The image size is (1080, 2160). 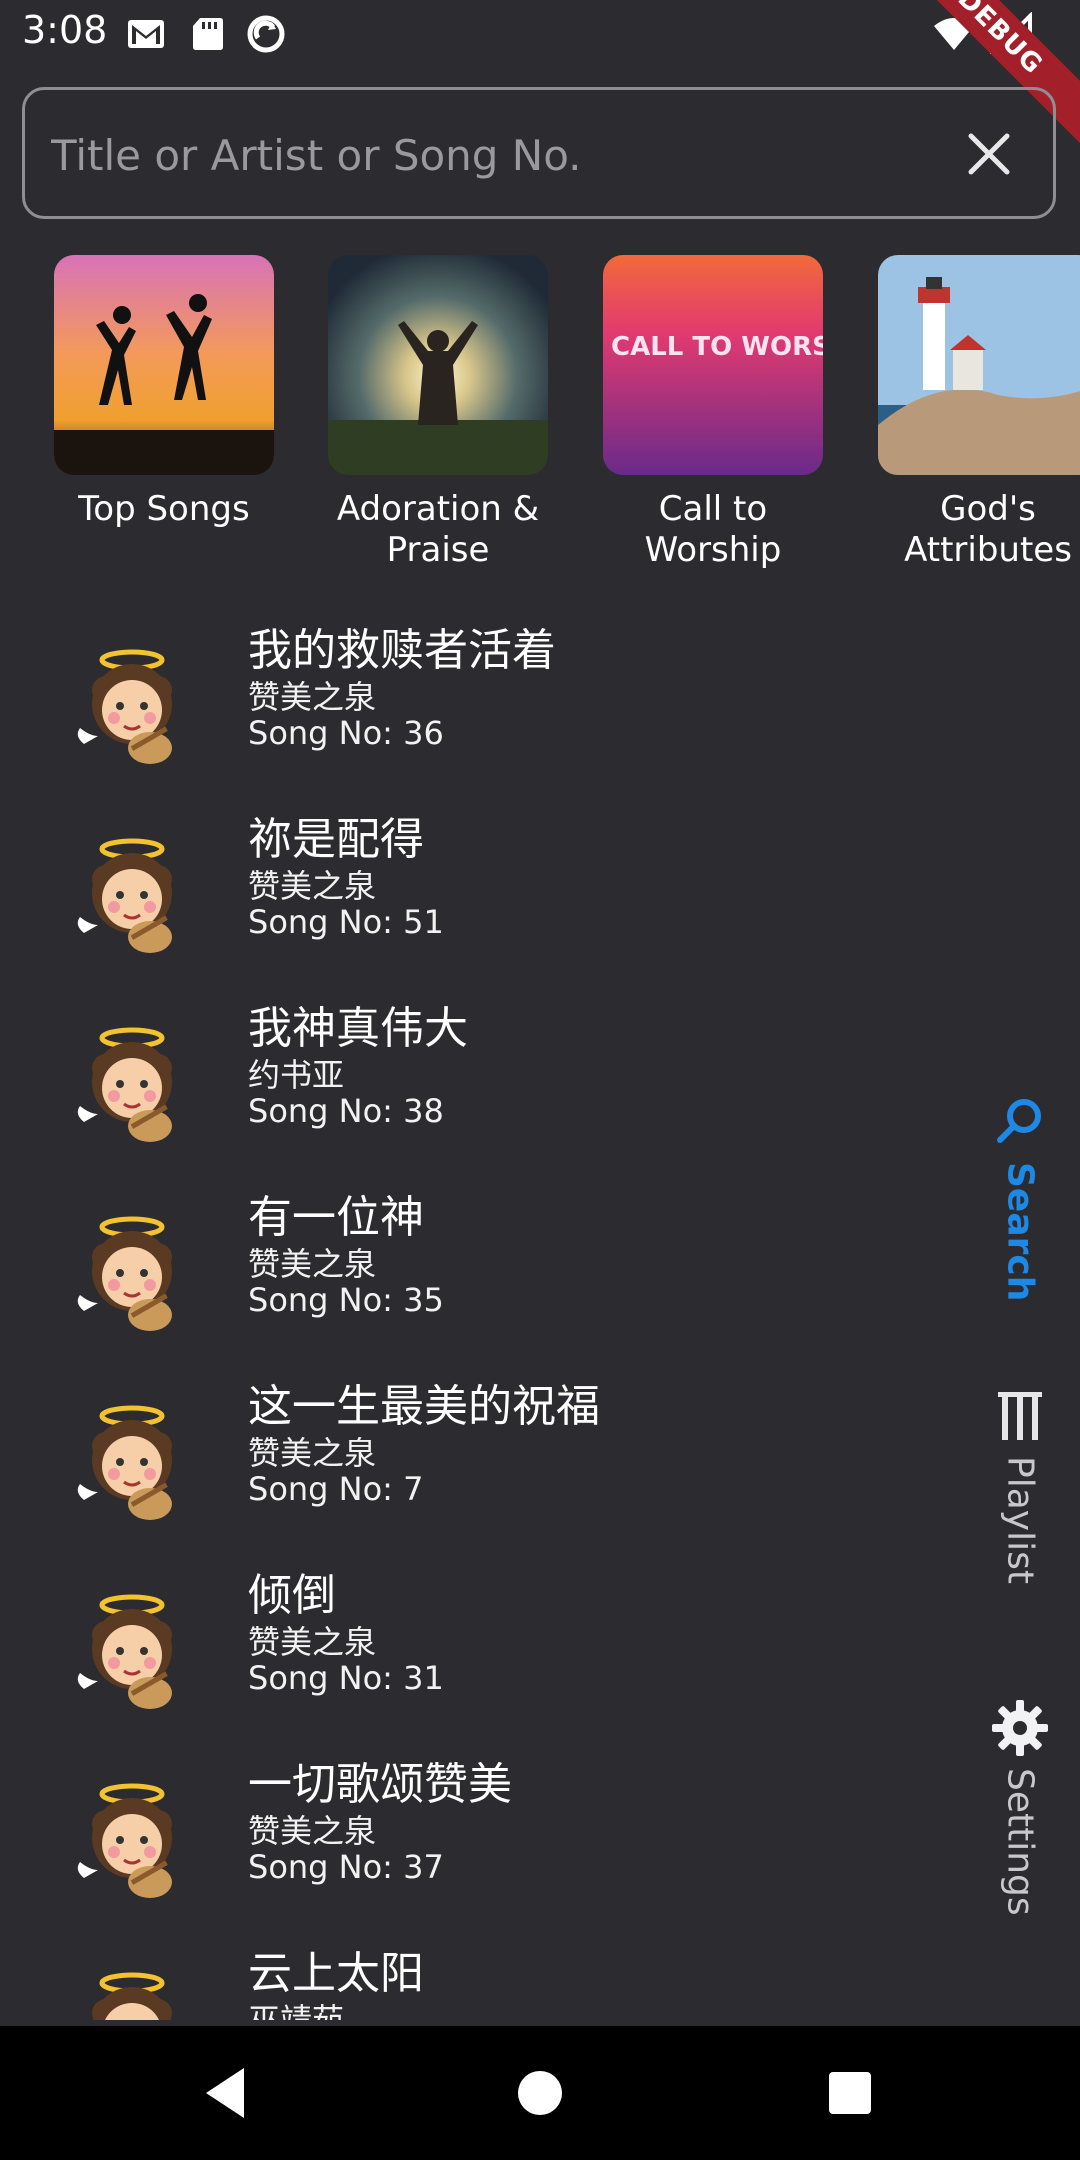 I want to click on song-number: Song No: 37, so click(x=346, y=1867).